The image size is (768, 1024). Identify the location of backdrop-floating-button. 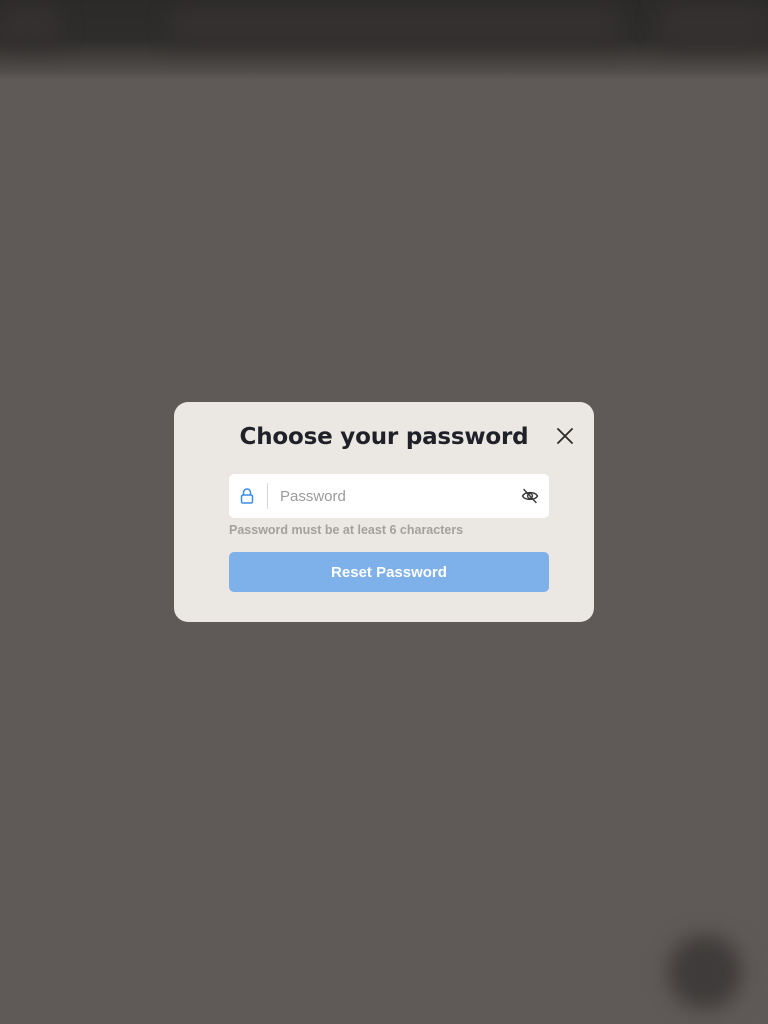
(705, 972).